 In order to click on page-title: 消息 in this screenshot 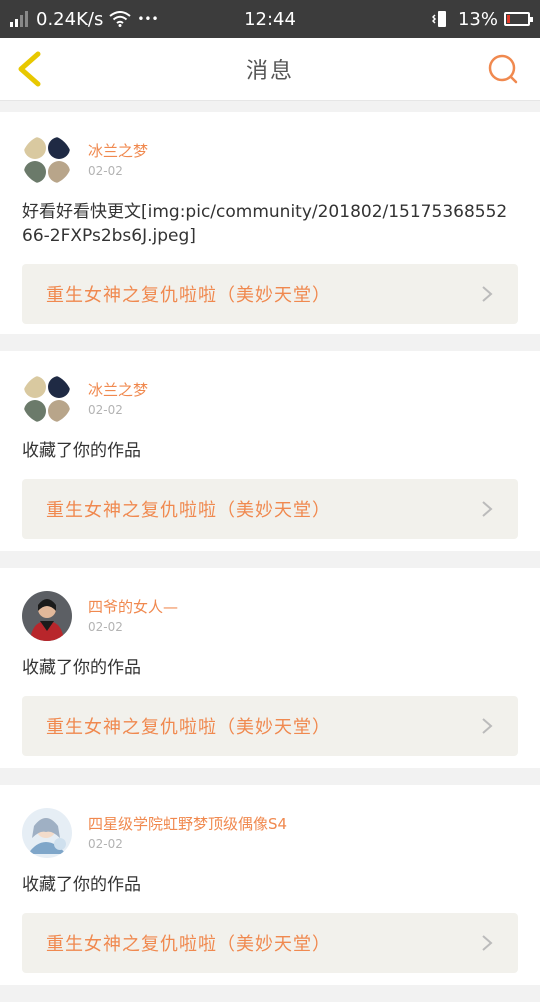, I will do `click(269, 71)`.